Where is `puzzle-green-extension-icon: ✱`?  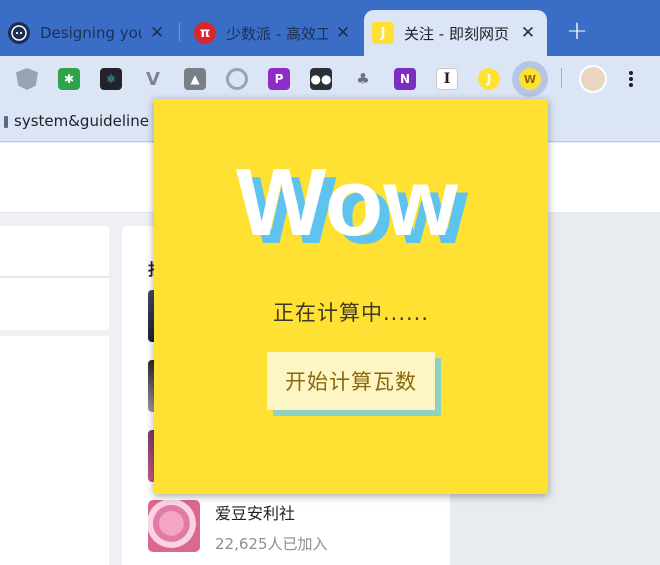 puzzle-green-extension-icon: ✱ is located at coordinates (69, 79).